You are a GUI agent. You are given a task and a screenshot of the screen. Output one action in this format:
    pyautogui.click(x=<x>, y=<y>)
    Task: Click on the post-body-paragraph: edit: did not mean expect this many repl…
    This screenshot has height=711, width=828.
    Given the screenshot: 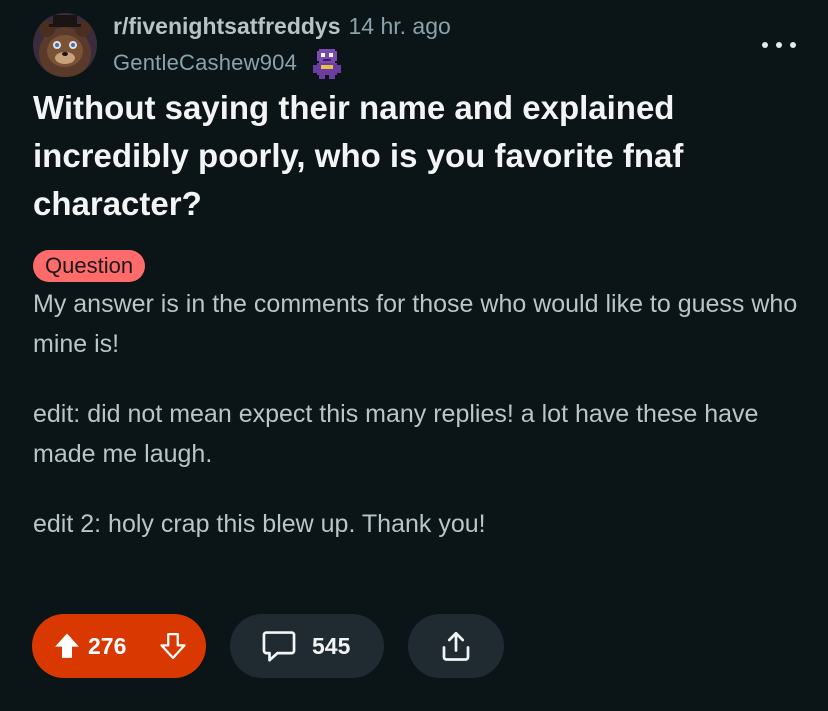 What is the action you would take?
    pyautogui.click(x=396, y=434)
    